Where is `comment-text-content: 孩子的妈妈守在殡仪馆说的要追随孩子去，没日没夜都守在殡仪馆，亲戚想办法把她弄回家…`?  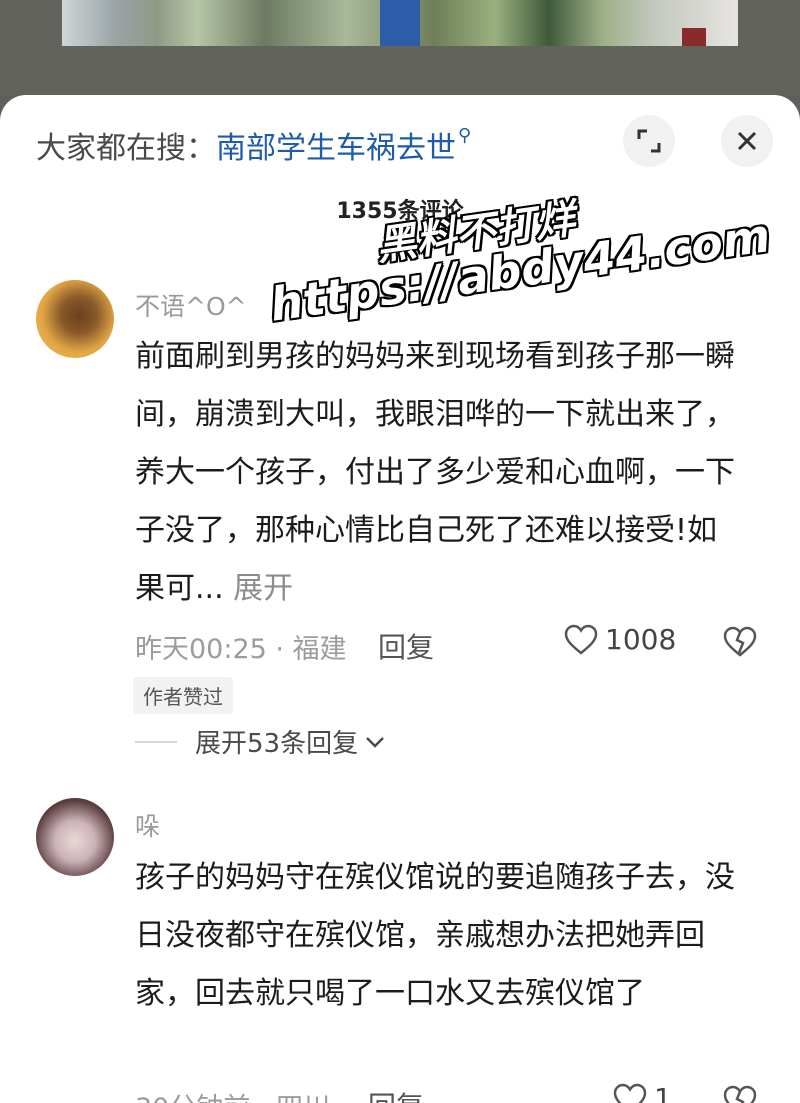 comment-text-content: 孩子的妈妈守在殡仪馆说的要追随孩子去，没日没夜都守在殡仪馆，亲戚想办法把她弄回家… is located at coordinates (435, 935).